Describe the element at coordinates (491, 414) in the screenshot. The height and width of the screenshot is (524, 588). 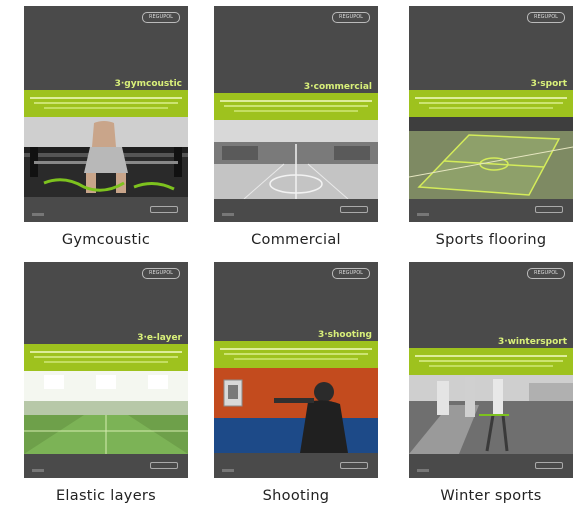
I see `winter-sports-photo` at that location.